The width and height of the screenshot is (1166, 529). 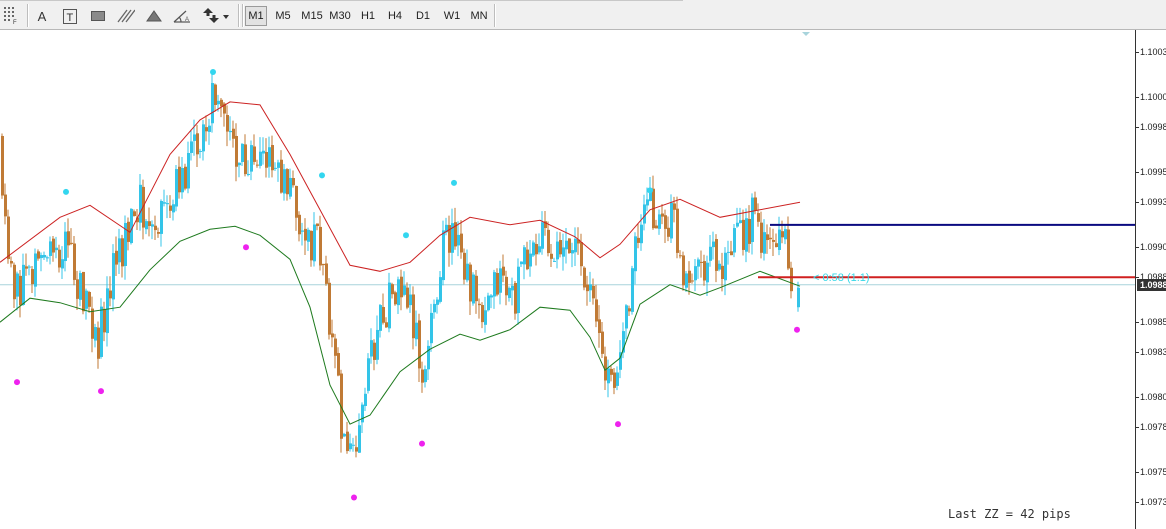 What do you see at coordinates (368, 16) in the screenshot?
I see `timeframe-h1: H1` at bounding box center [368, 16].